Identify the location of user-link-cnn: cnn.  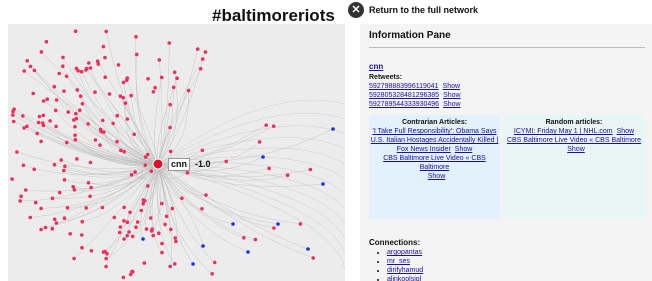
(376, 66).